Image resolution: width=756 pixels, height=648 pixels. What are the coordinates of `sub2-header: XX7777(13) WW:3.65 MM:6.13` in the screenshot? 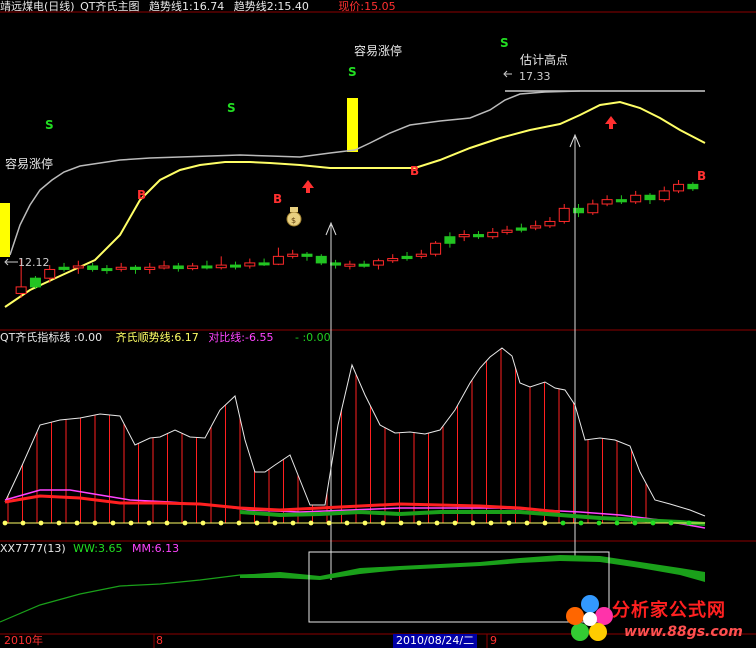 It's located at (89, 549).